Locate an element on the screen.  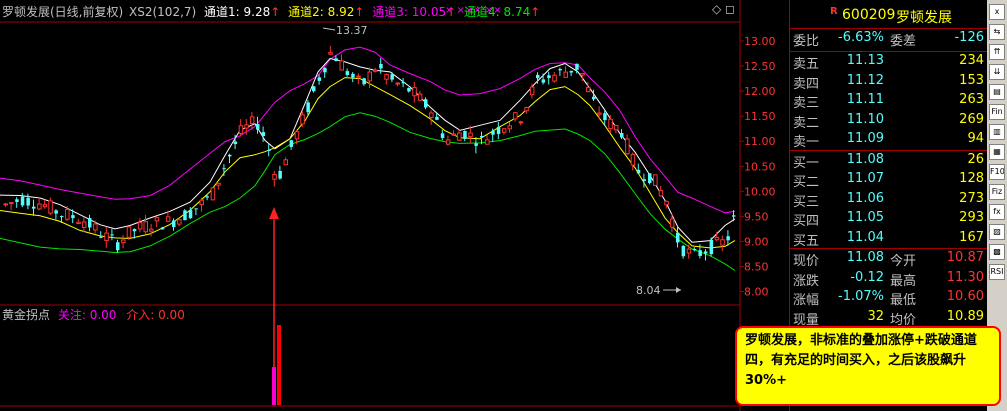
toolbar-button: ▥ is located at coordinates (997, 132).